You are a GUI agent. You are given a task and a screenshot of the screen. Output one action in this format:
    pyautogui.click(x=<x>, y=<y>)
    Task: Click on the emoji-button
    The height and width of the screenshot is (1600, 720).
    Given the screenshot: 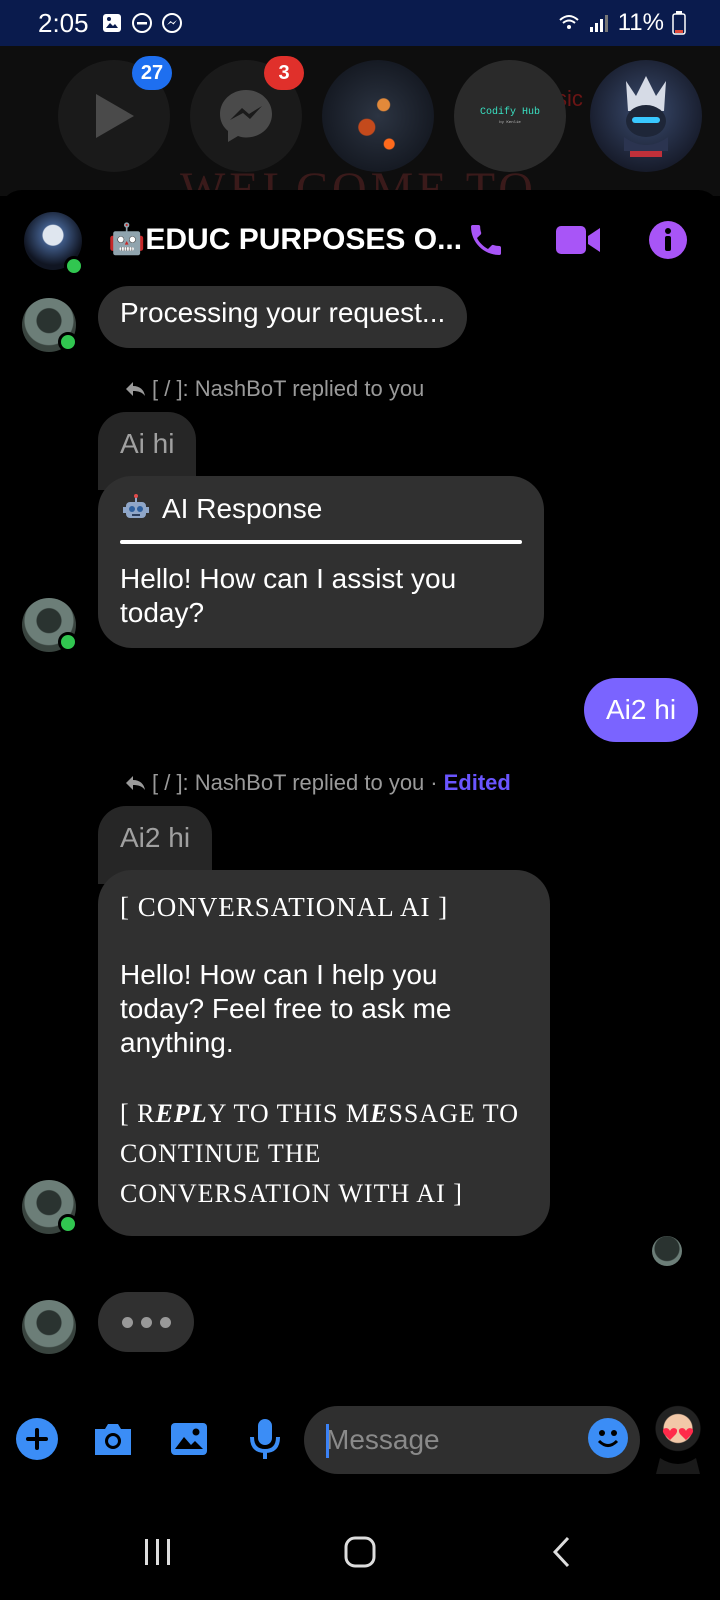 What is the action you would take?
    pyautogui.click(x=608, y=1438)
    